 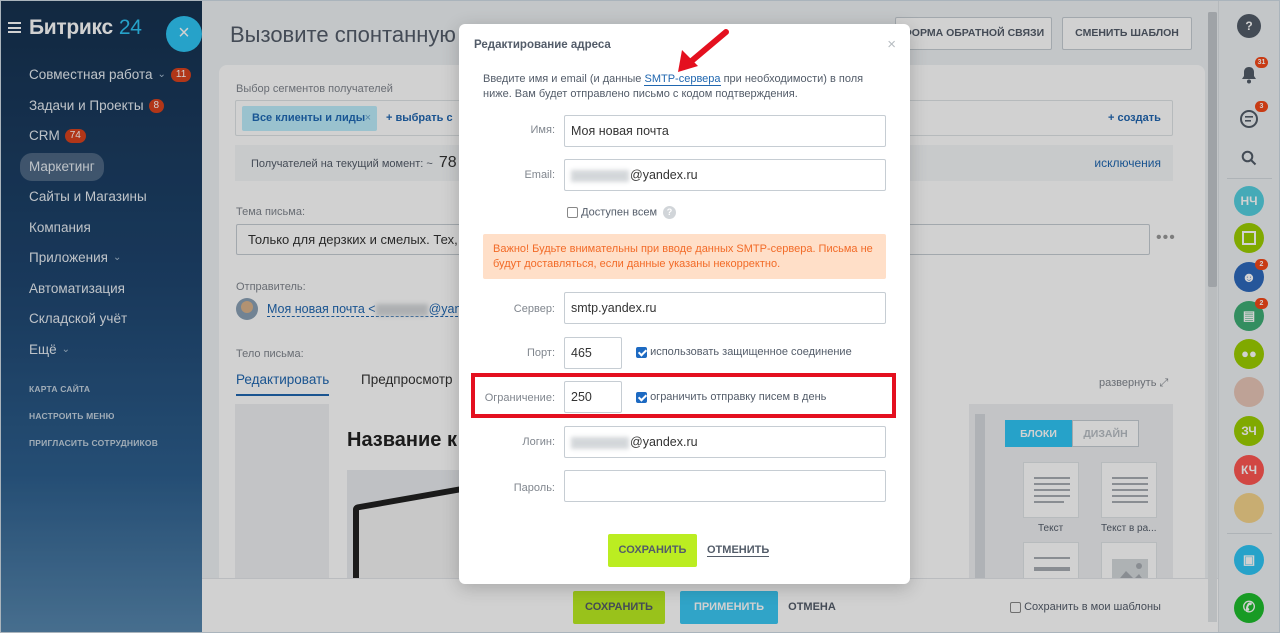 What do you see at coordinates (593, 353) in the screenshot?
I see `port-input: 465` at bounding box center [593, 353].